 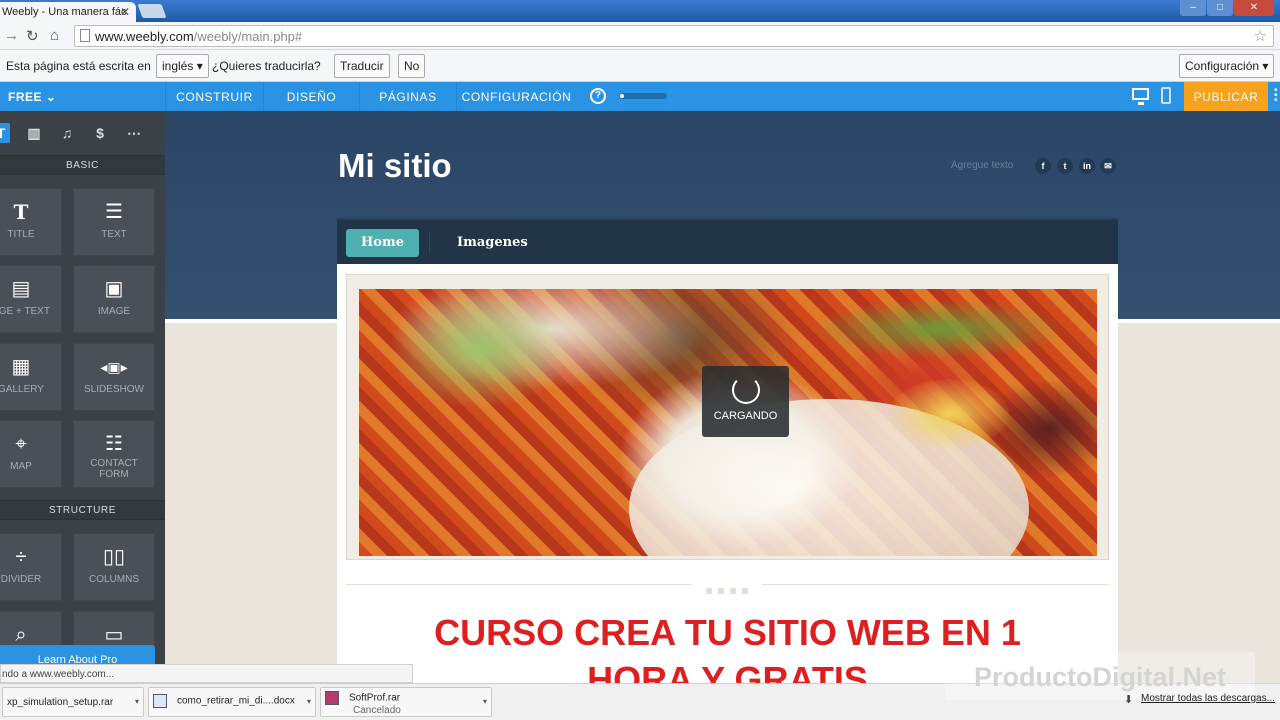 I want to click on headline-line-2: HORA Y GRATIS, so click(x=727, y=672).